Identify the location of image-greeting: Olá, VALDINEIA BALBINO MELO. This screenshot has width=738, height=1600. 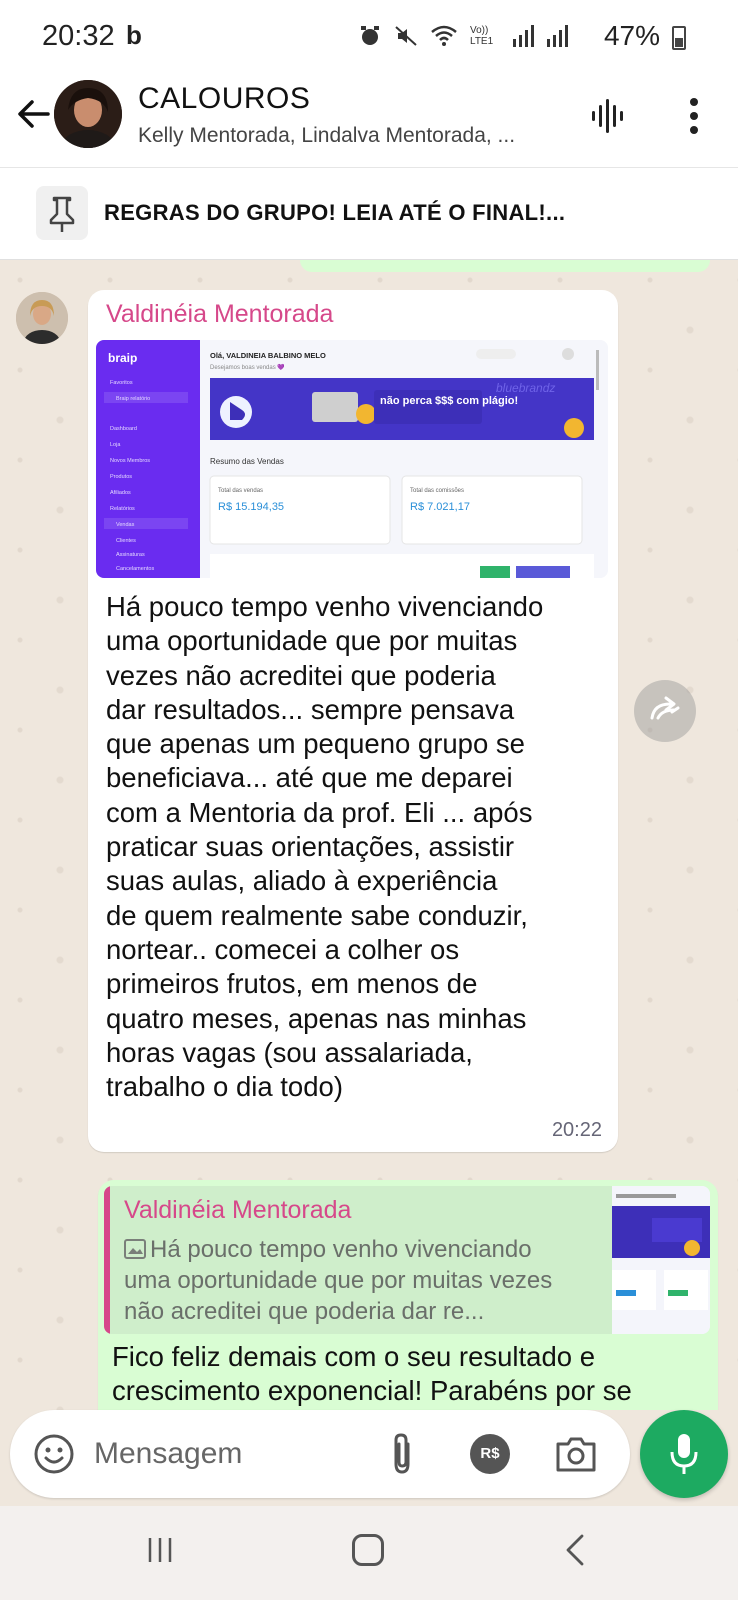
(268, 355).